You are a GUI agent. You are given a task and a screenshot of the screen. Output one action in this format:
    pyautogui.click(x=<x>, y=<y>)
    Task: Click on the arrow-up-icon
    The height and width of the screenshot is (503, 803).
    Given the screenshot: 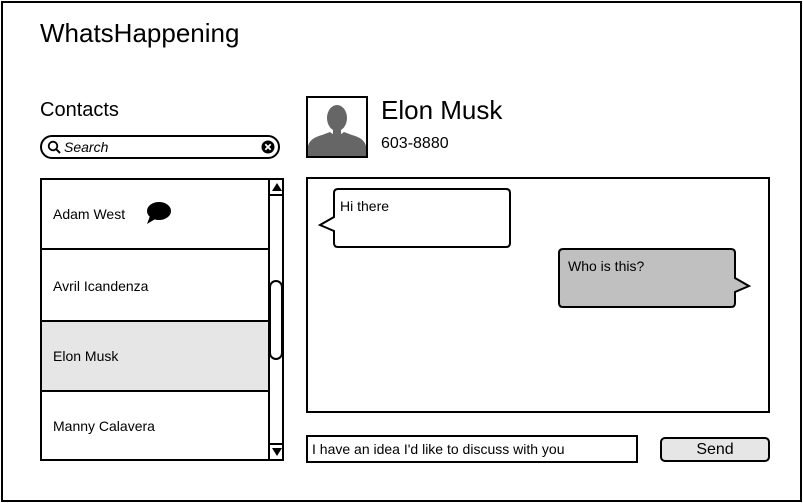 What is the action you would take?
    pyautogui.click(x=277, y=187)
    